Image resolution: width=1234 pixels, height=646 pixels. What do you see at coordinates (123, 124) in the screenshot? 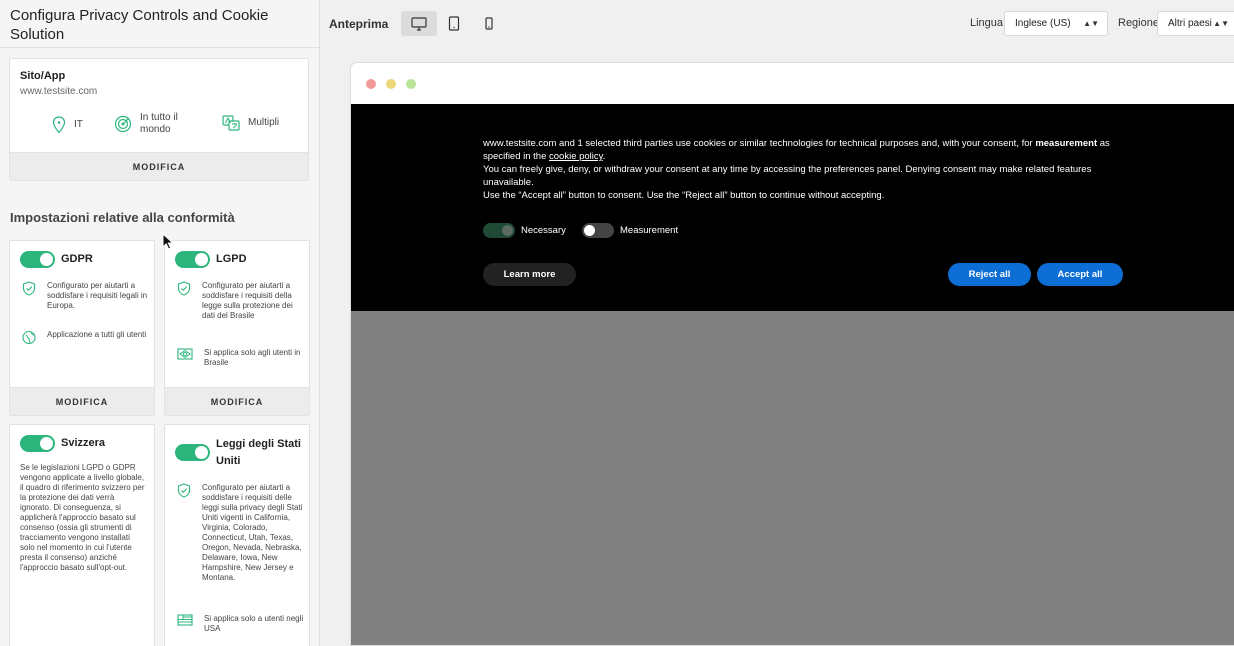
I see `radar-icon` at bounding box center [123, 124].